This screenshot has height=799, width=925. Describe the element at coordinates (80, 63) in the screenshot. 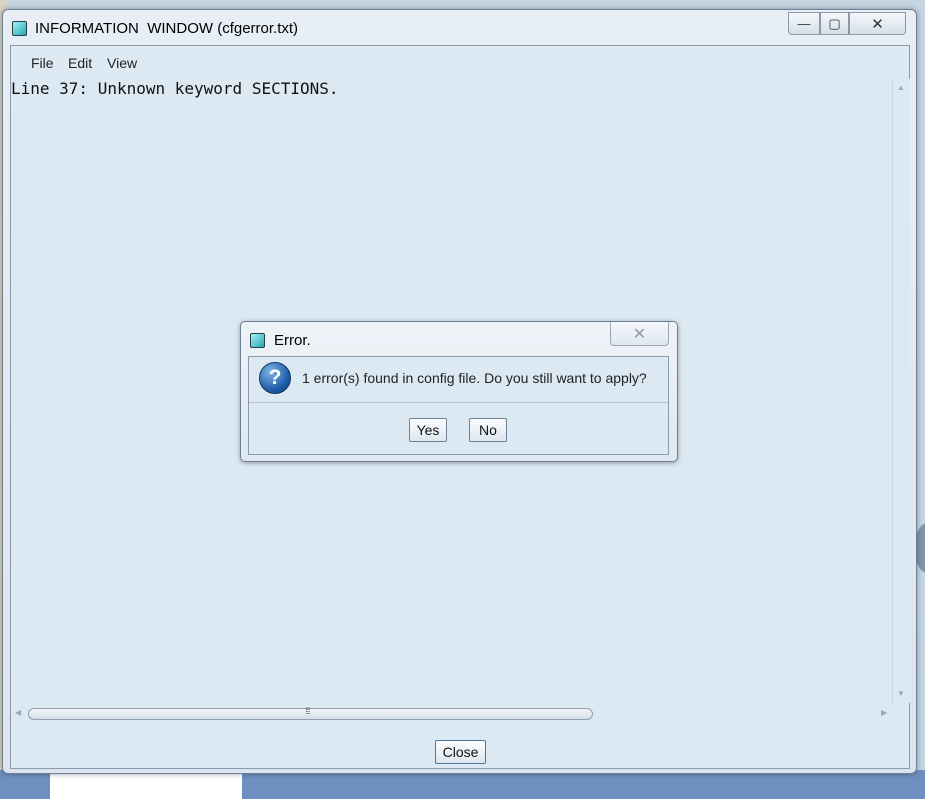

I see `menu-edit: Edit` at that location.